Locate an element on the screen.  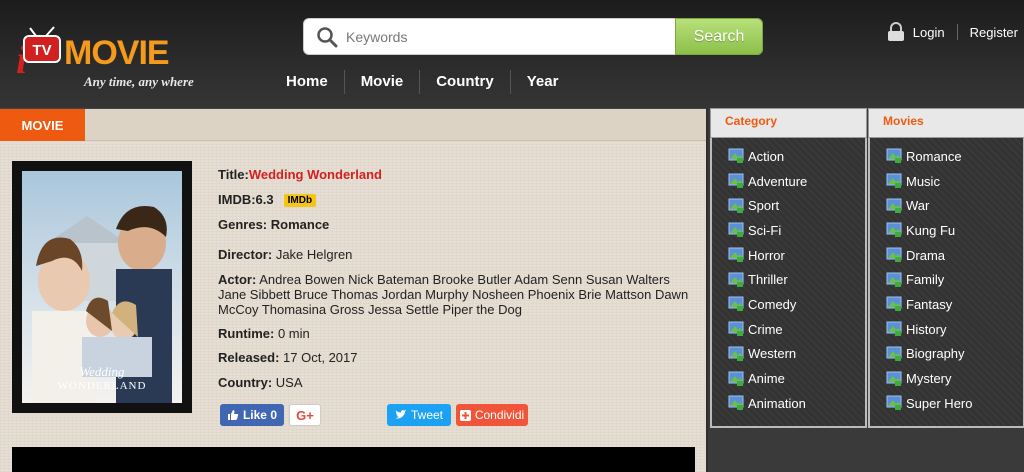
movie-genre-label: History is located at coordinates (926, 329).